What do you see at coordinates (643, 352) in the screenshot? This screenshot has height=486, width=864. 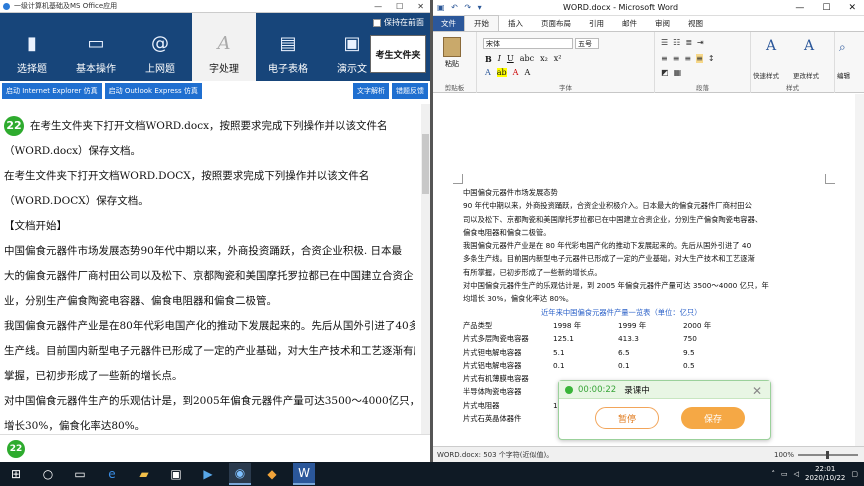 I see `table-row: 片式钽电解电容器 5.1 6.5 9.5` at bounding box center [643, 352].